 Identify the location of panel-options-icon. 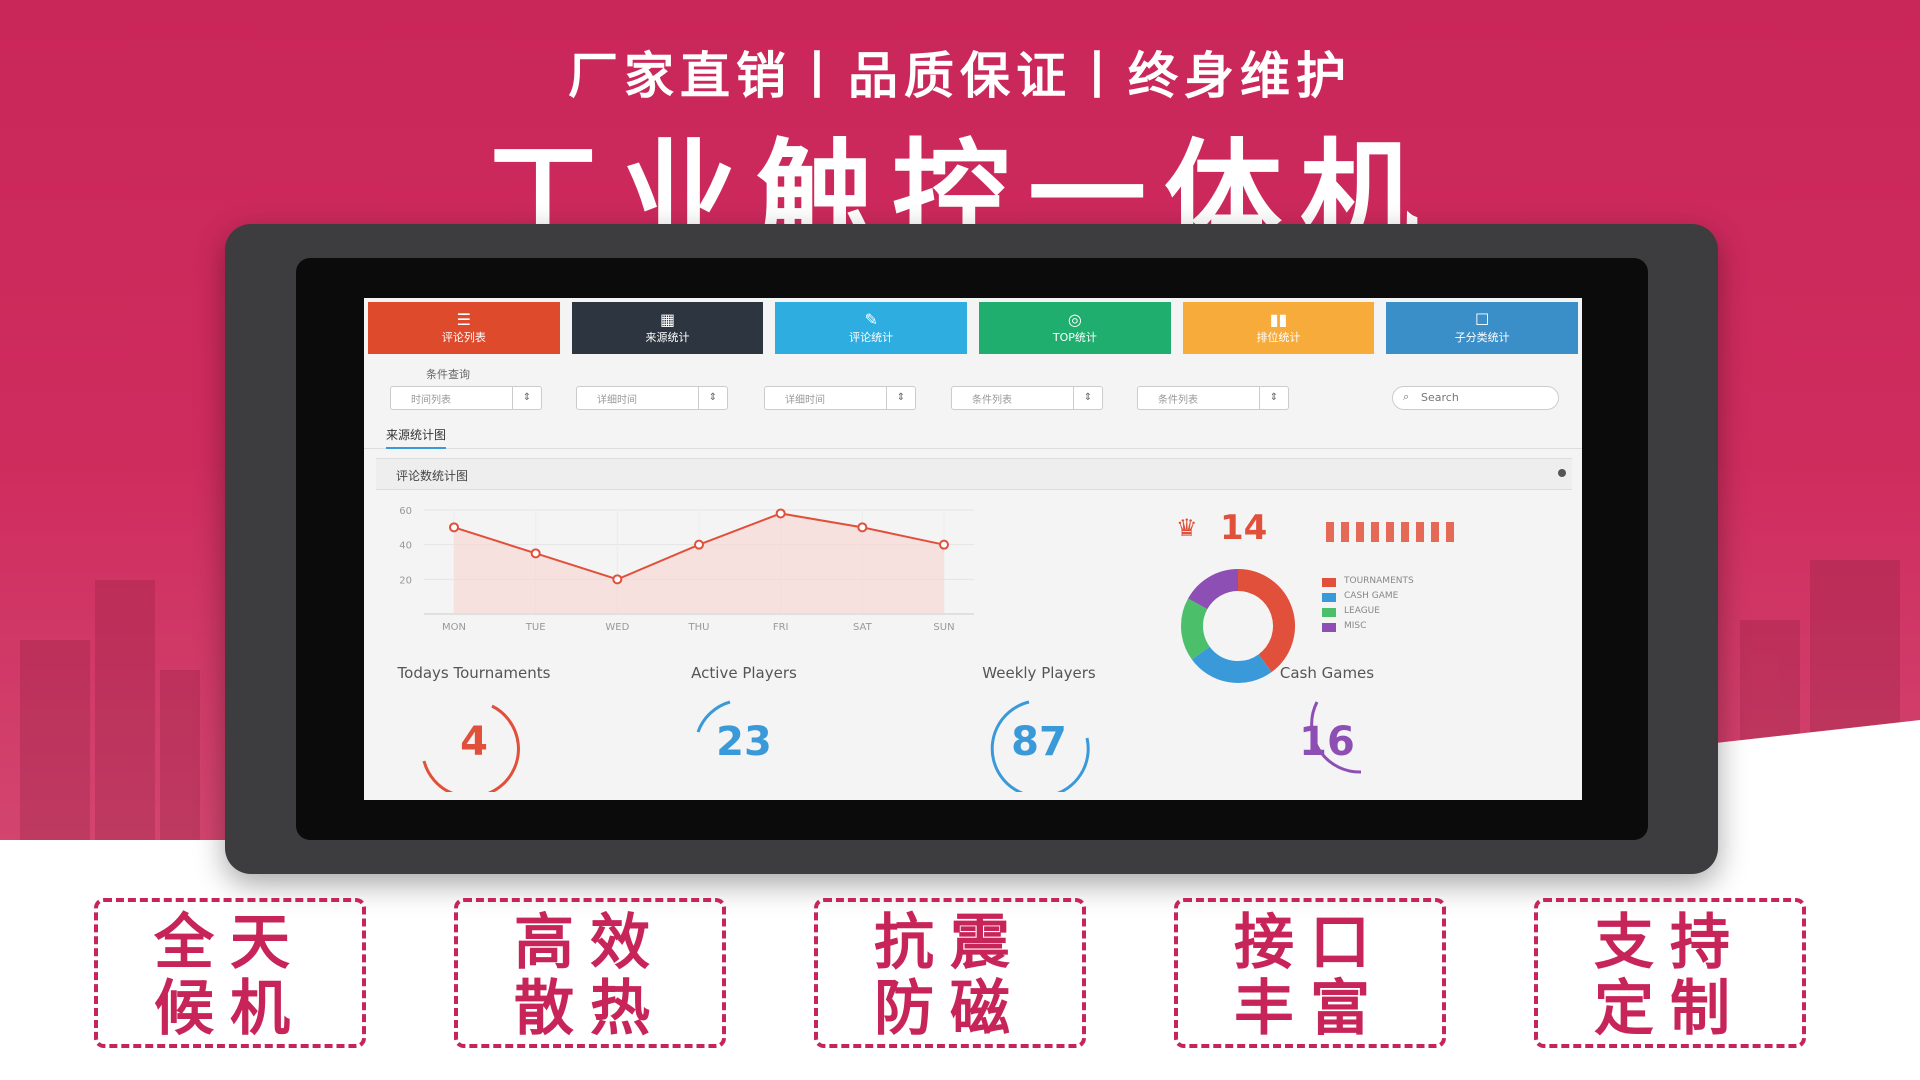
(1562, 473).